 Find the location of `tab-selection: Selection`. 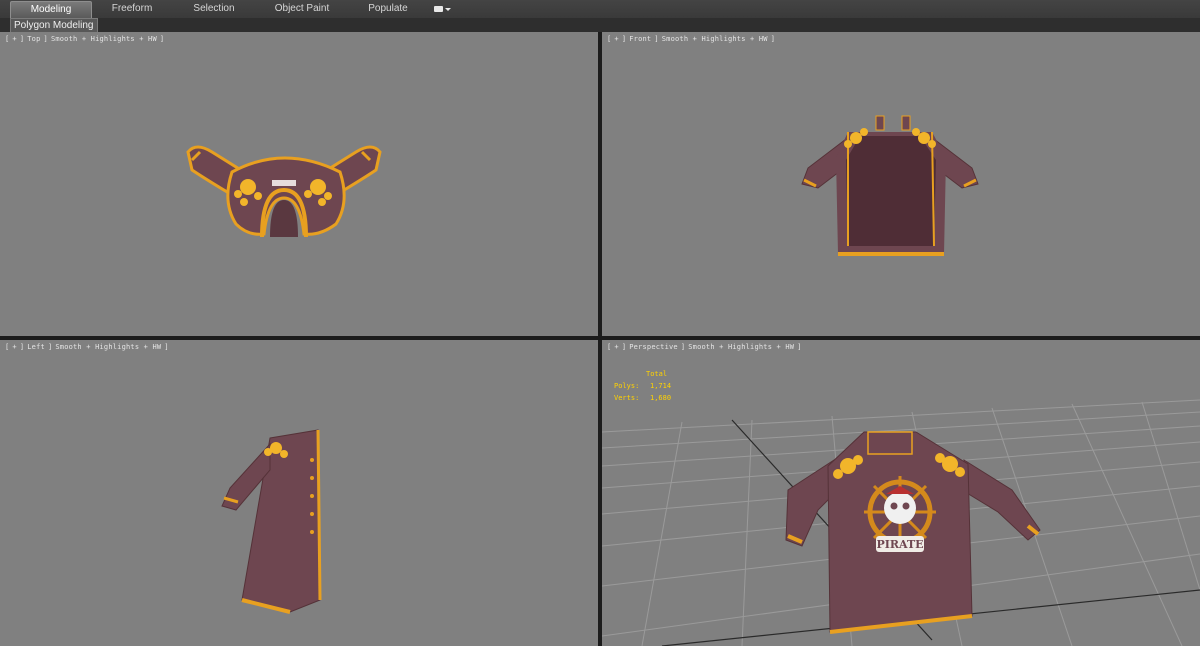

tab-selection: Selection is located at coordinates (214, 9).